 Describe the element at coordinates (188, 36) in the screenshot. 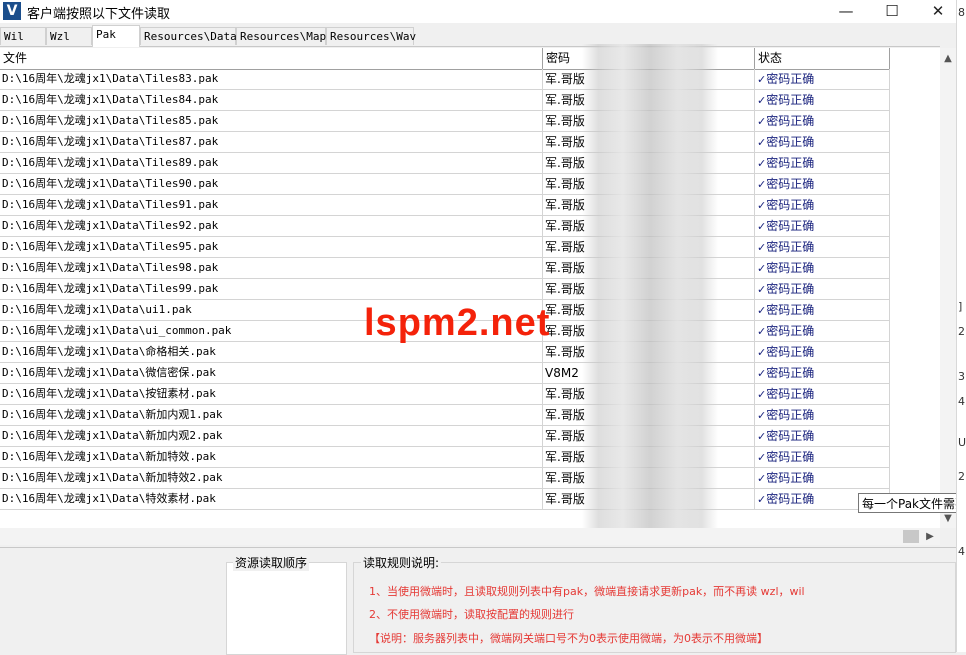

I see `tab-resources-data: Resources\Data` at that location.